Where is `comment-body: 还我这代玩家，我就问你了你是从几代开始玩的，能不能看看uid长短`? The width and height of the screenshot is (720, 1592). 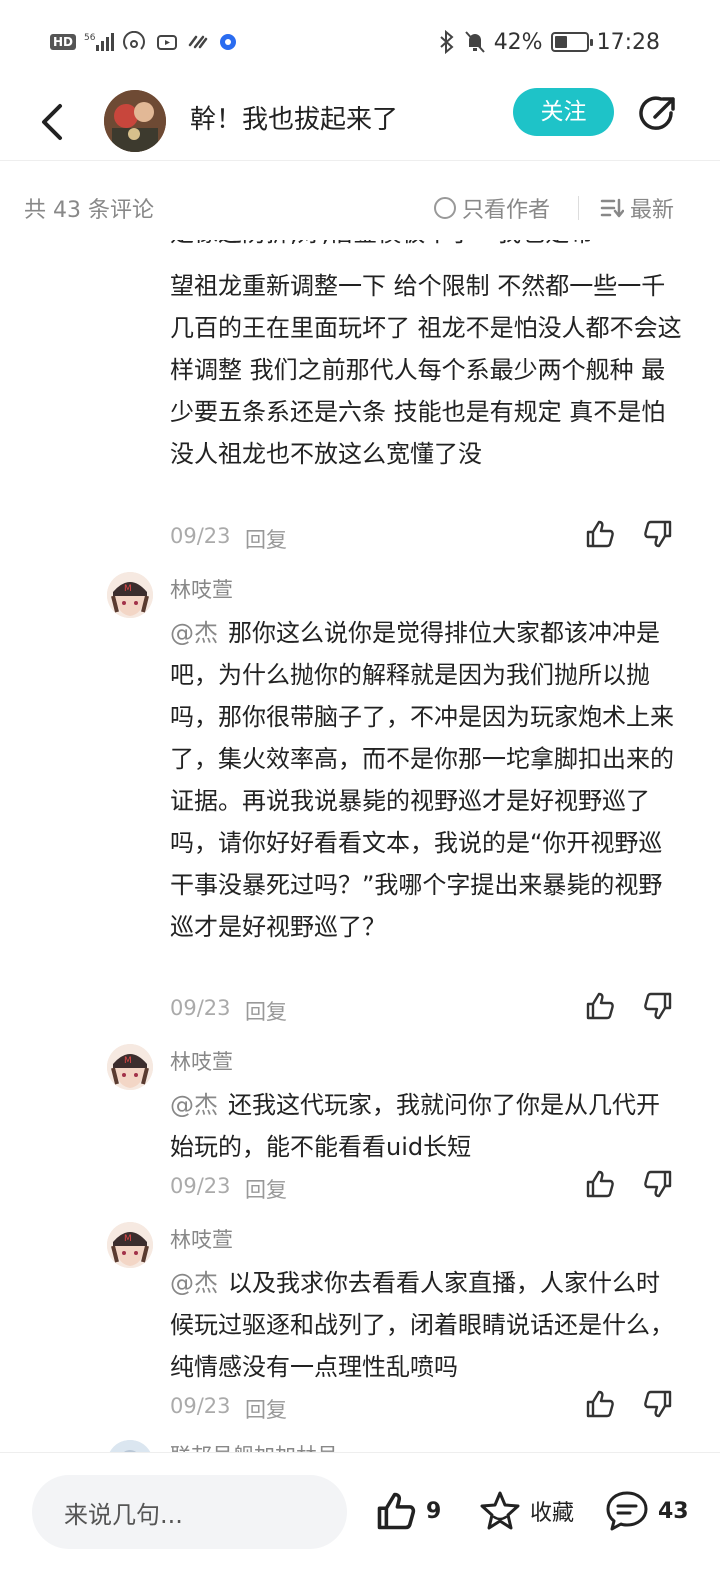 comment-body: 还我这代玩家，我就问你了你是从几代开始玩的，能不能看看uid长短 is located at coordinates (415, 1126).